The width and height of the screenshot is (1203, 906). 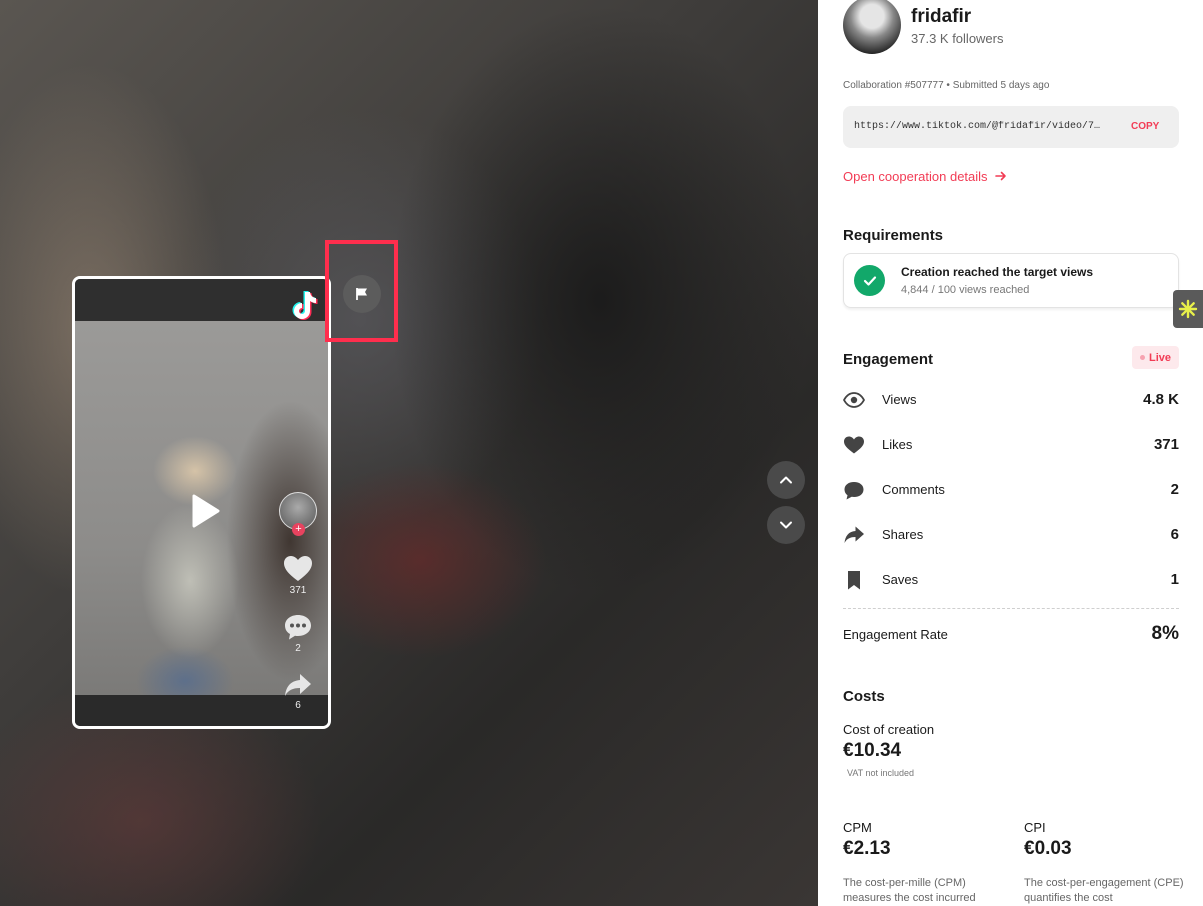 I want to click on metric-value: 6, so click(x=1174, y=534).